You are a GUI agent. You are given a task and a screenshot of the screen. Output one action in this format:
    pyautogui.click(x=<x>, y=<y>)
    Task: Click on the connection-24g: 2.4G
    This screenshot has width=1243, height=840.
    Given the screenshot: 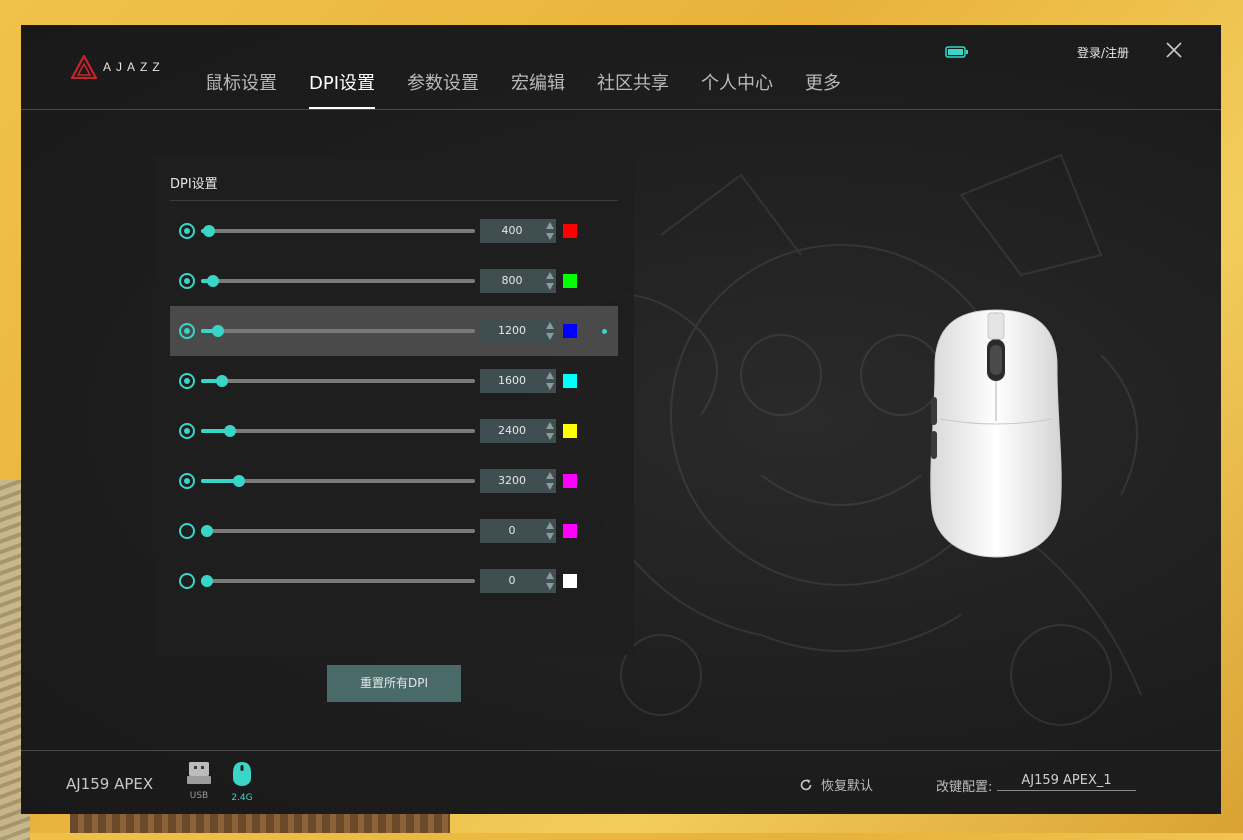 What is the action you would take?
    pyautogui.click(x=242, y=782)
    